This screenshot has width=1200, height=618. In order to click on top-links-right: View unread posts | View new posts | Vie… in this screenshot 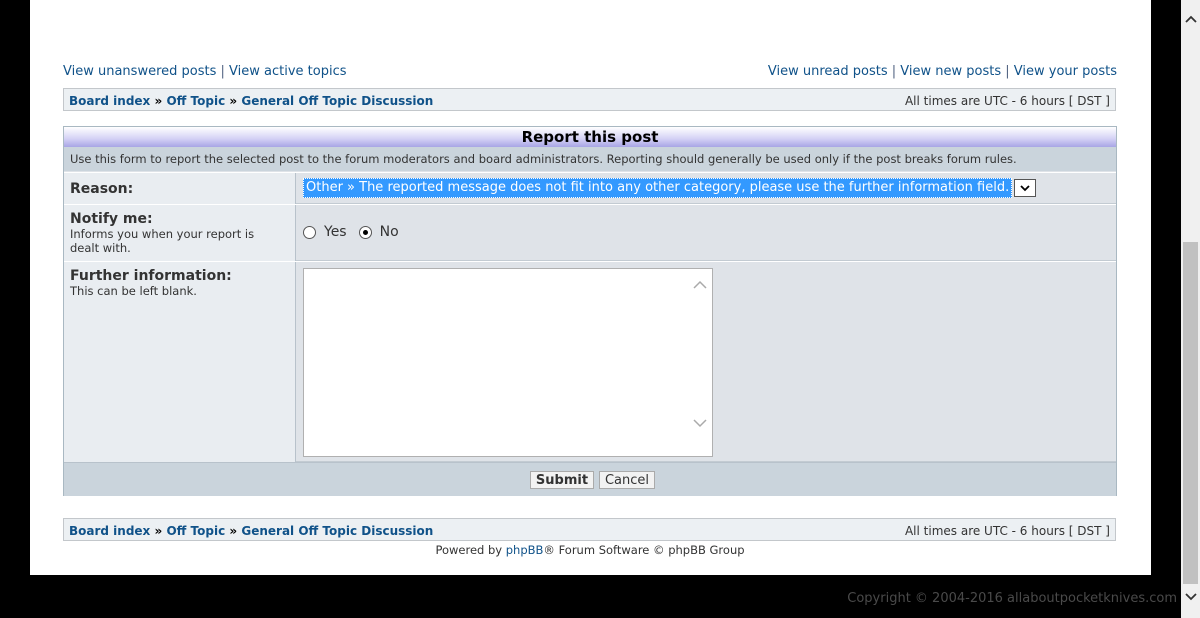, I will do `click(942, 71)`.